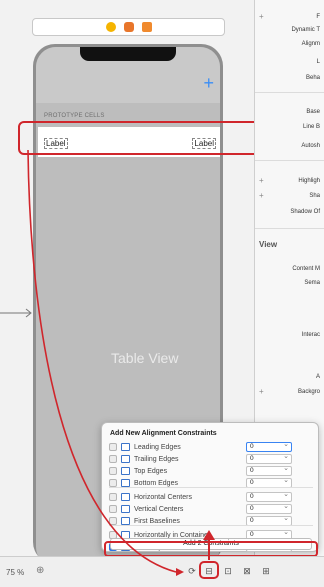 Image resolution: width=324 pixels, height=587 pixels. I want to click on resolve-issues-icon: ⊠, so click(247, 571).